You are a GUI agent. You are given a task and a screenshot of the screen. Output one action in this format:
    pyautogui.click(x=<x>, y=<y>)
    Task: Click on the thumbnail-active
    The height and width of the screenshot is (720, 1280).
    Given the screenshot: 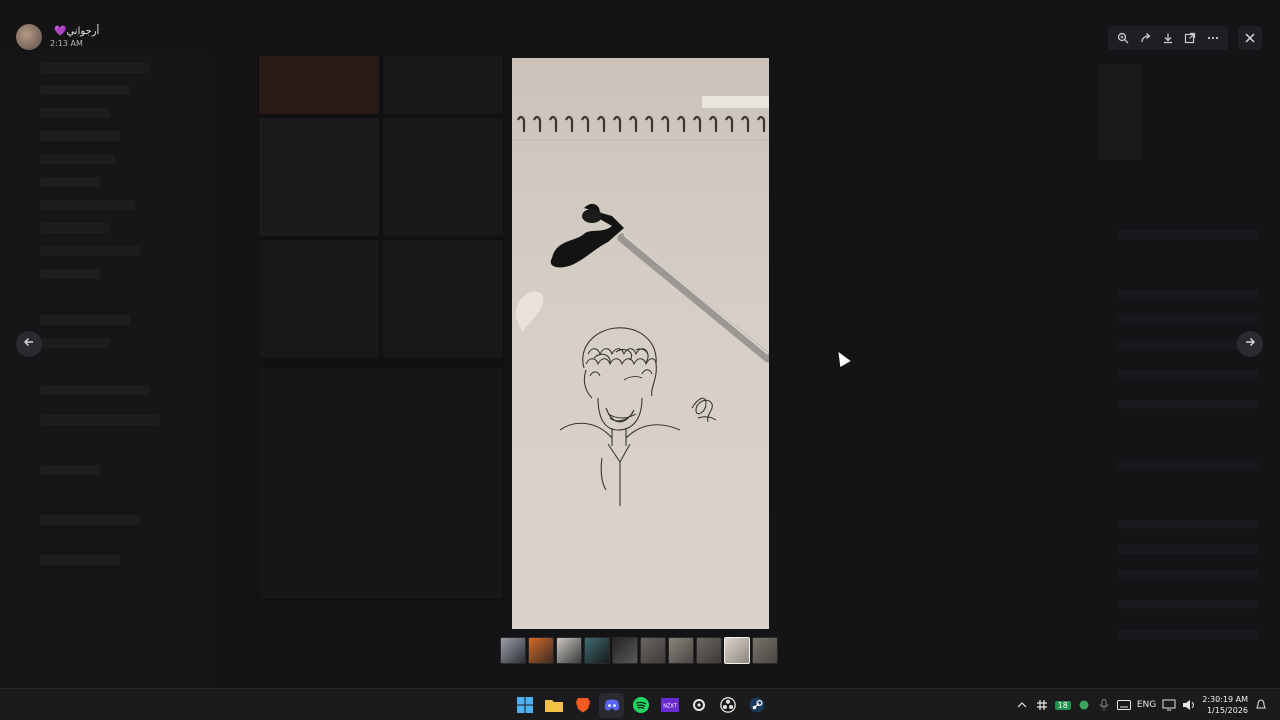 What is the action you would take?
    pyautogui.click(x=737, y=650)
    